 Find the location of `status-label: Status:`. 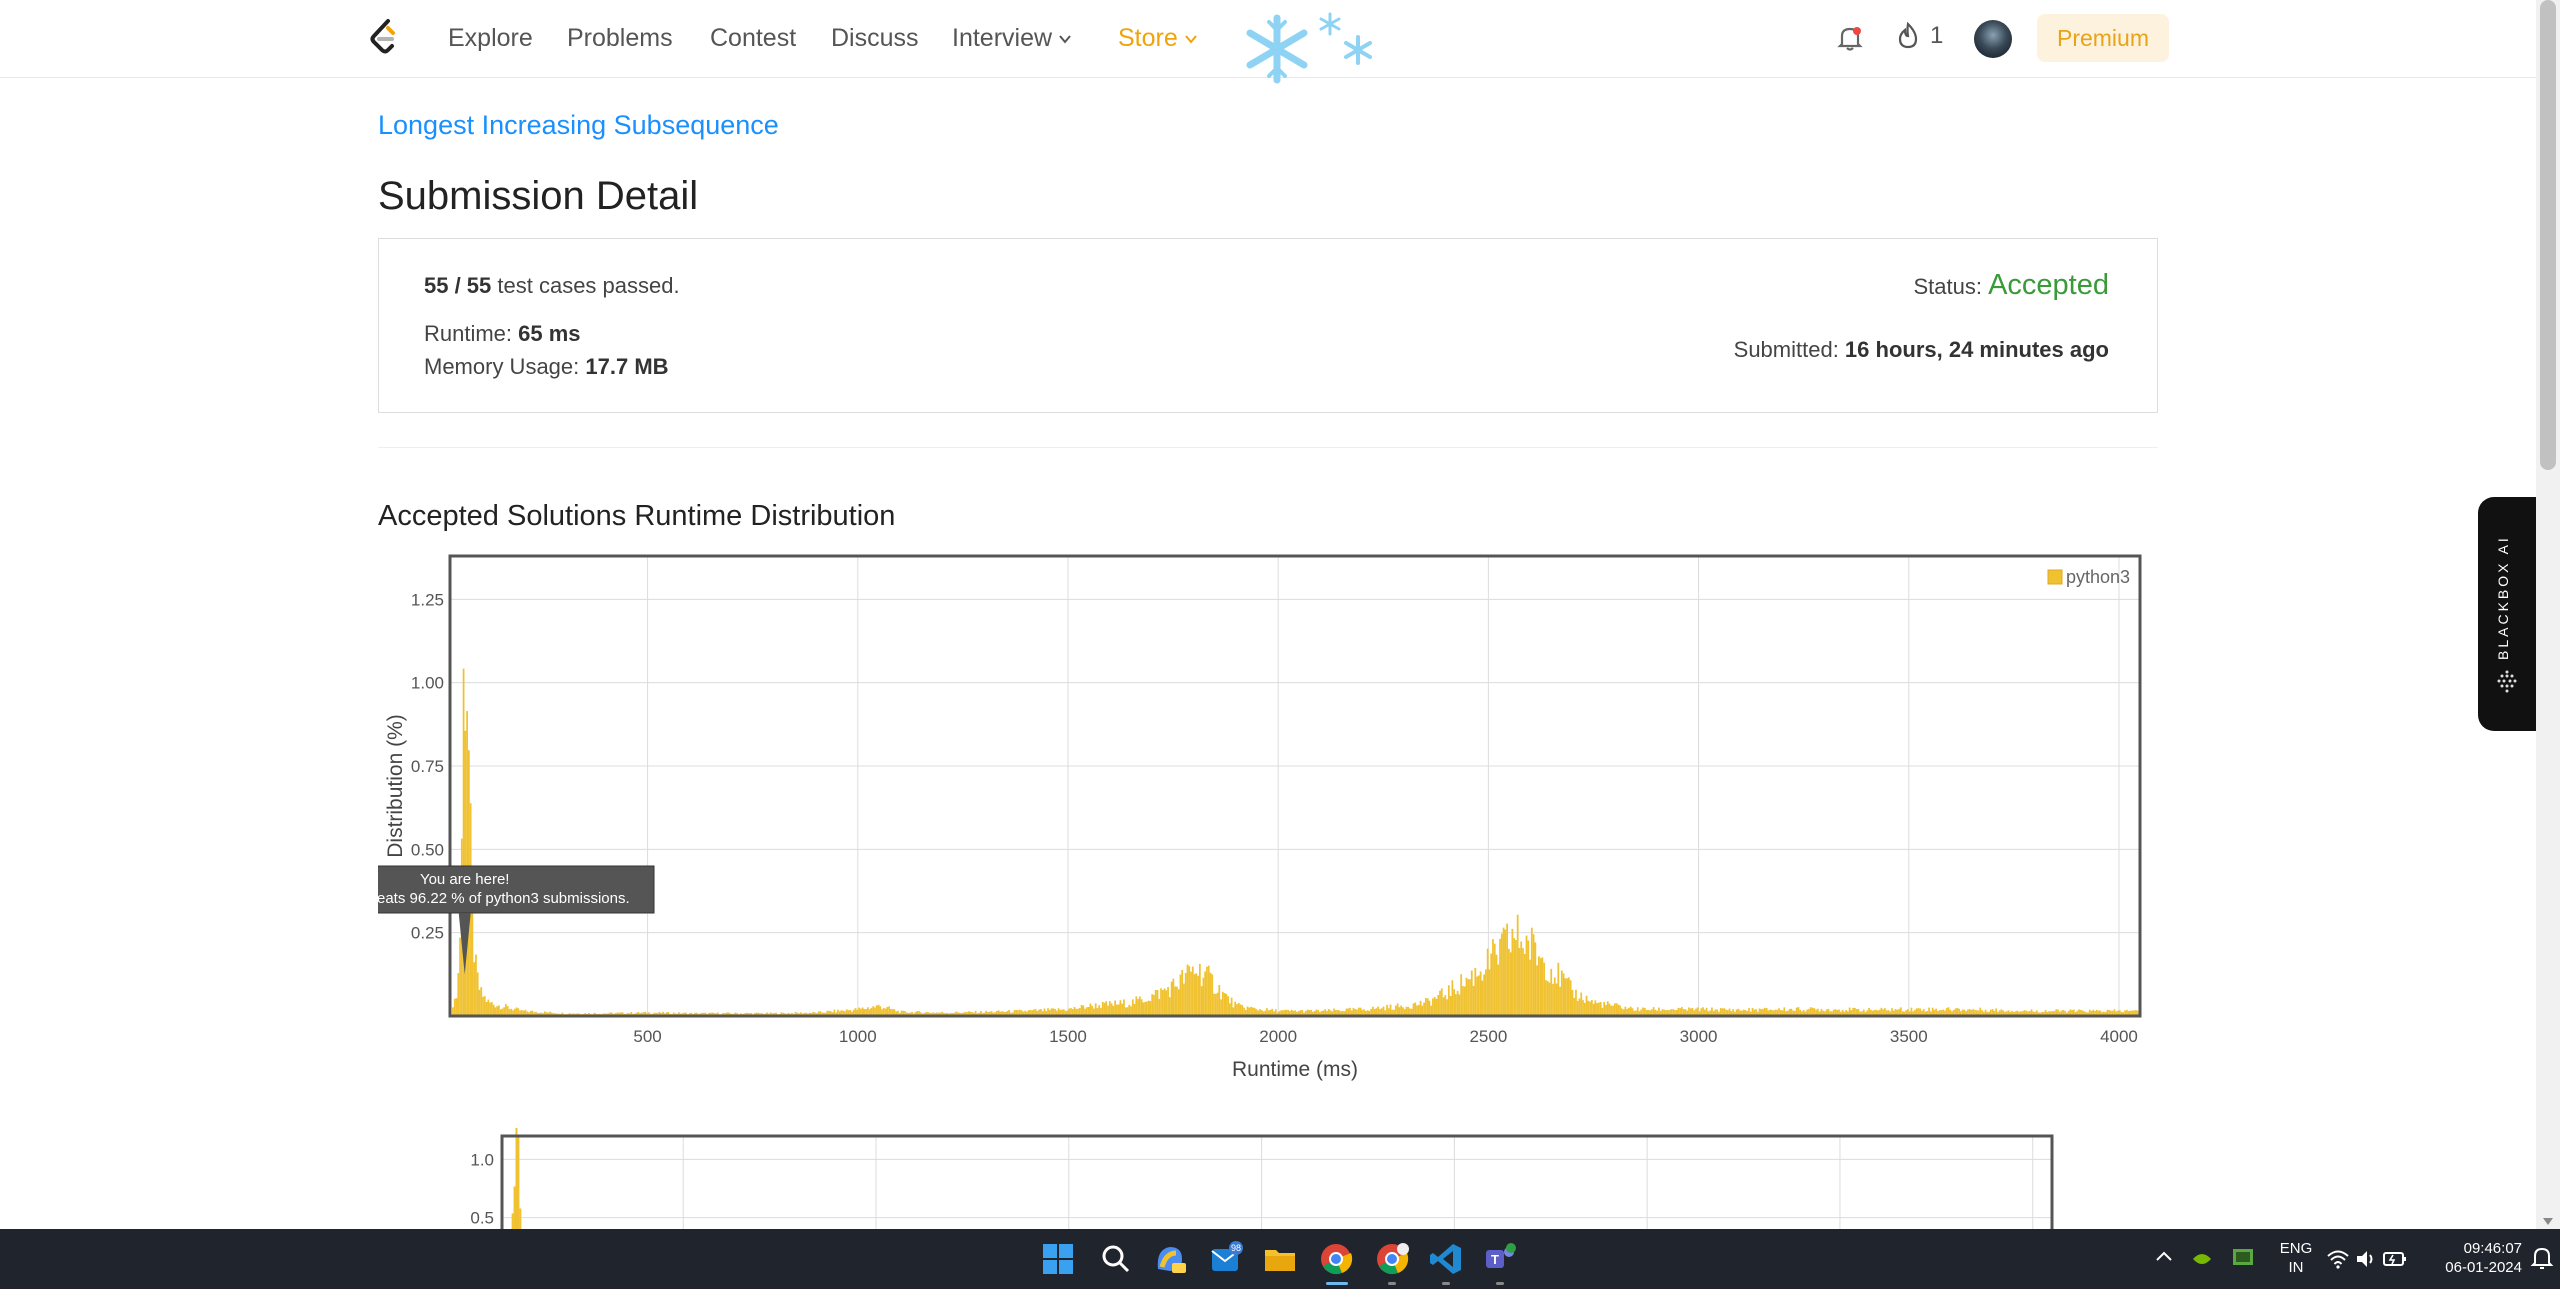

status-label: Status: is located at coordinates (1951, 286).